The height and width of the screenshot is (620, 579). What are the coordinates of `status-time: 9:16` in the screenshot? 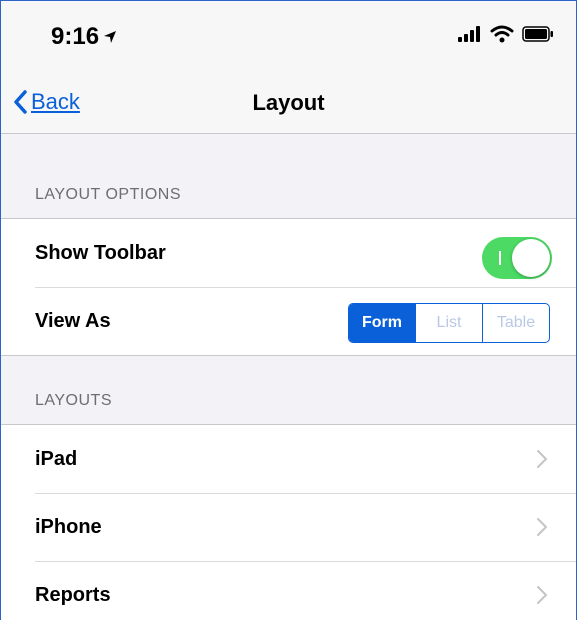 It's located at (84, 37).